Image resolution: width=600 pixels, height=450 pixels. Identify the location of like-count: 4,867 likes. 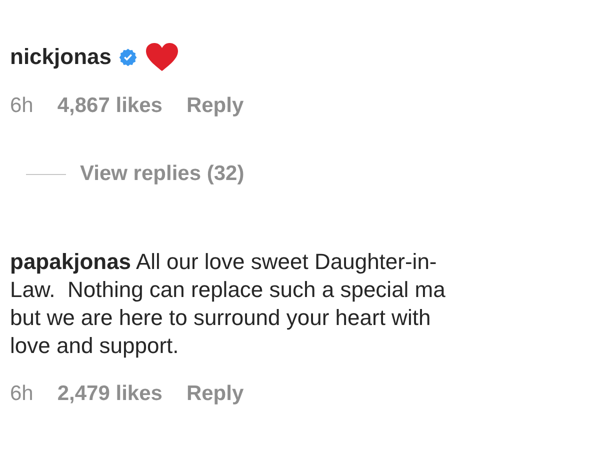
(109, 106).